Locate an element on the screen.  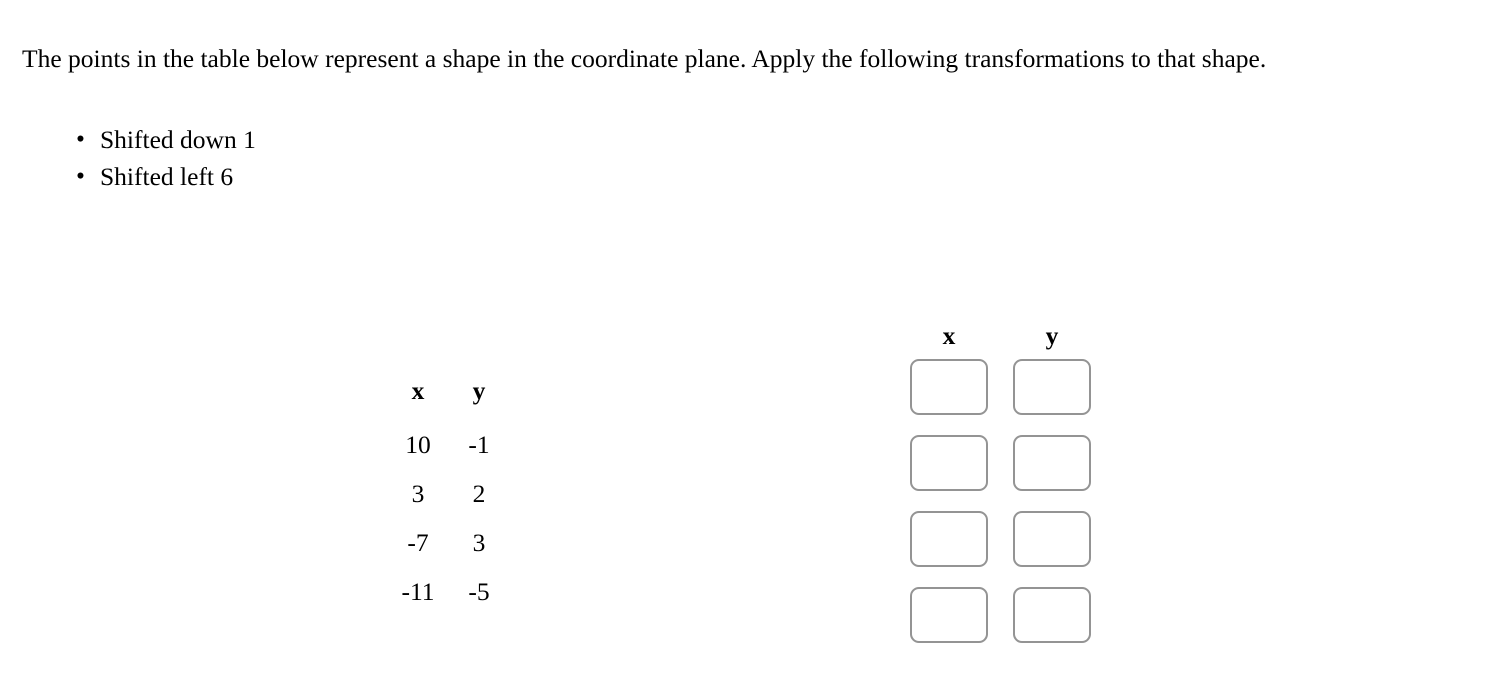
transformation-label: Shifted down 1 is located at coordinates (178, 139).